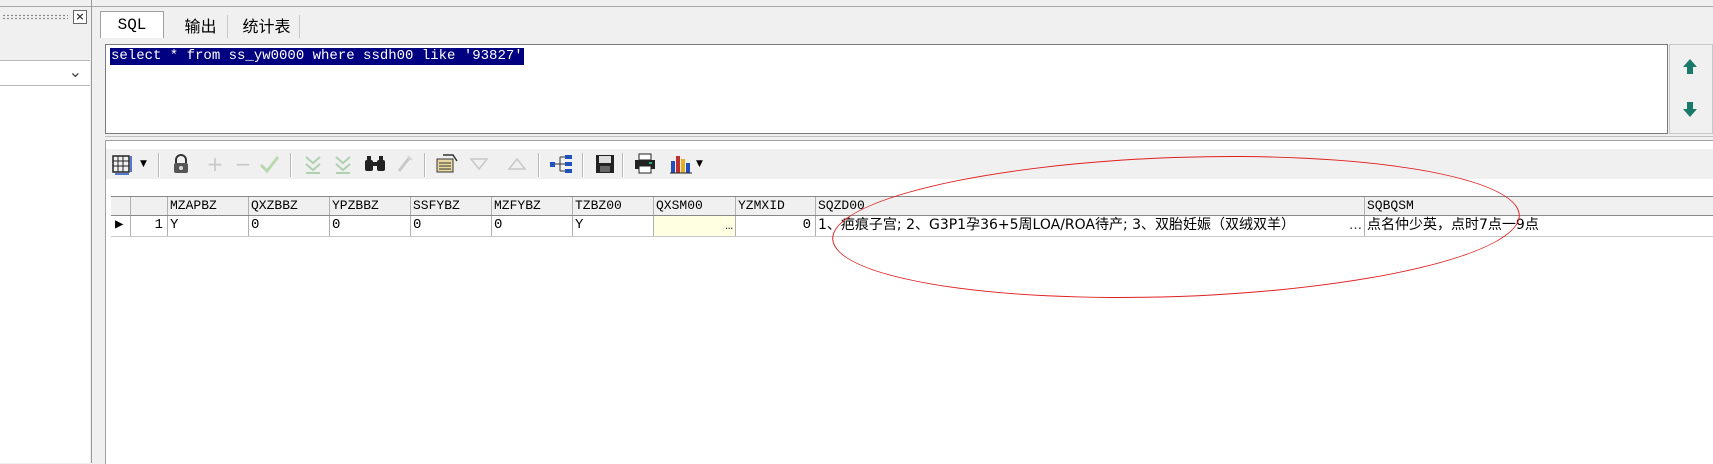  Describe the element at coordinates (695, 206) in the screenshot. I see `column-header: QXSM00` at that location.